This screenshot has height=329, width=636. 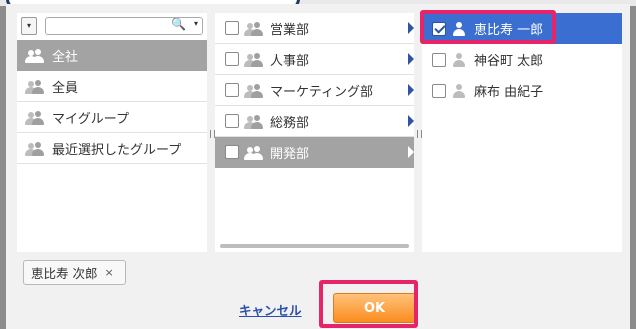 What do you see at coordinates (368, 304) in the screenshot?
I see `highlight-ok-button` at bounding box center [368, 304].